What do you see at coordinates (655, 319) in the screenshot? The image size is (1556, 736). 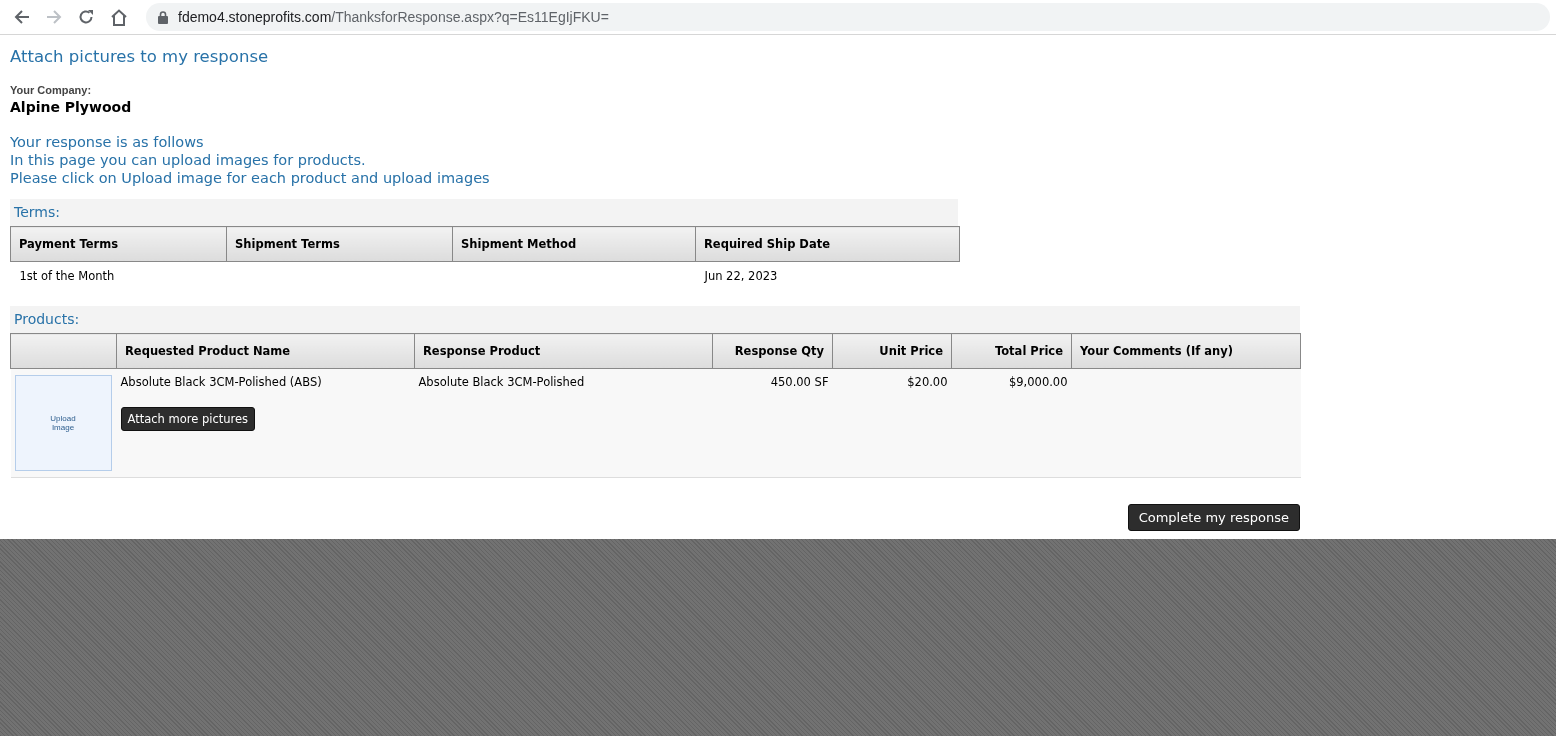 I see `section-heading: Products:` at bounding box center [655, 319].